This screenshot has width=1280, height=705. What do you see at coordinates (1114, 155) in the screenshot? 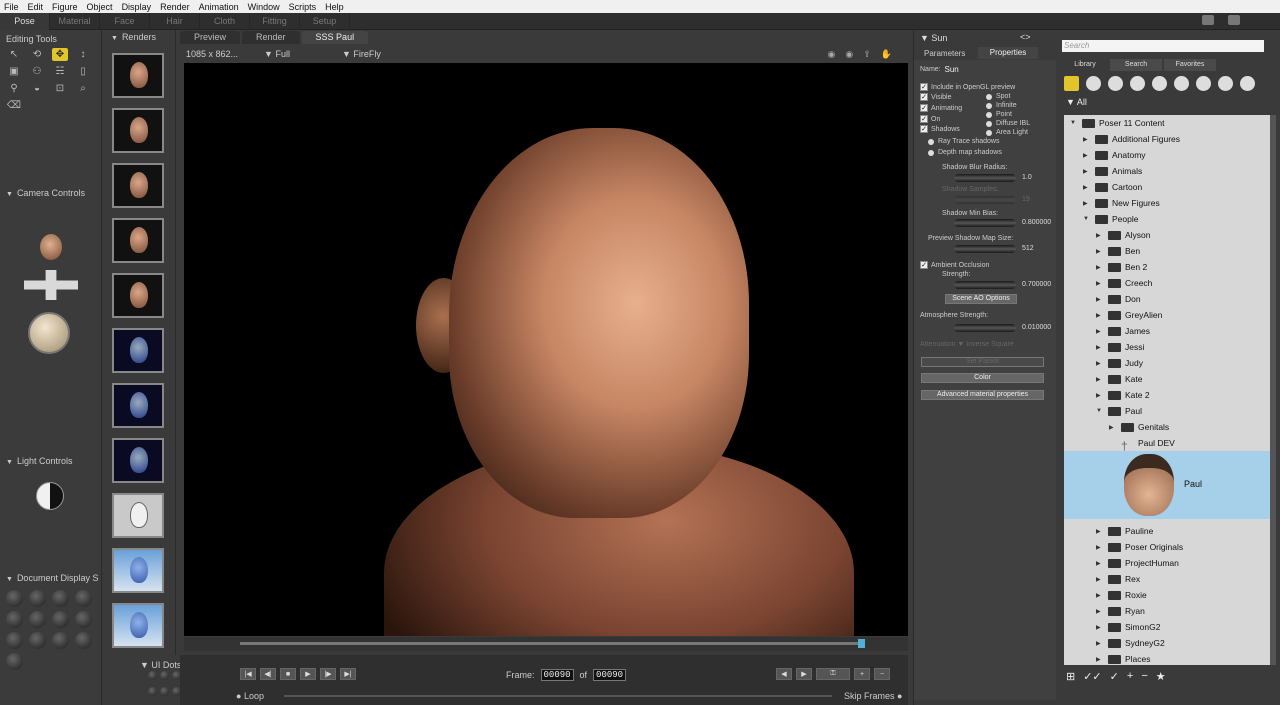
I see `tree-item: ▶ Anatomy` at bounding box center [1114, 155].